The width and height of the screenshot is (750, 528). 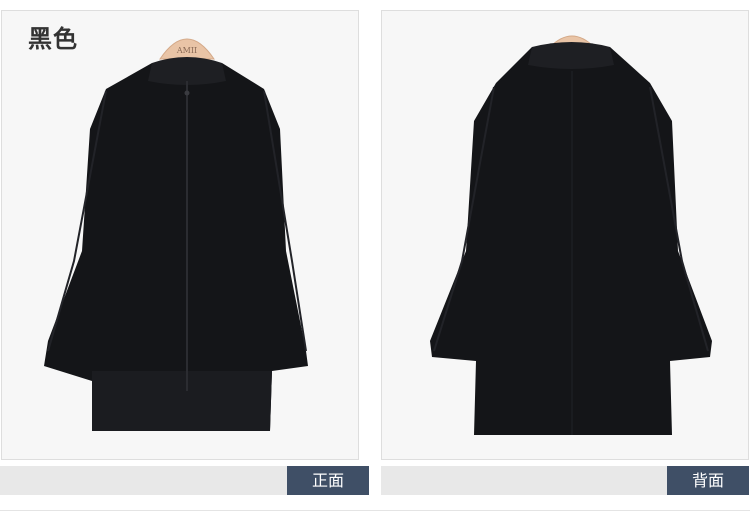 What do you see at coordinates (53, 39) in the screenshot?
I see `color-label: 黑色` at bounding box center [53, 39].